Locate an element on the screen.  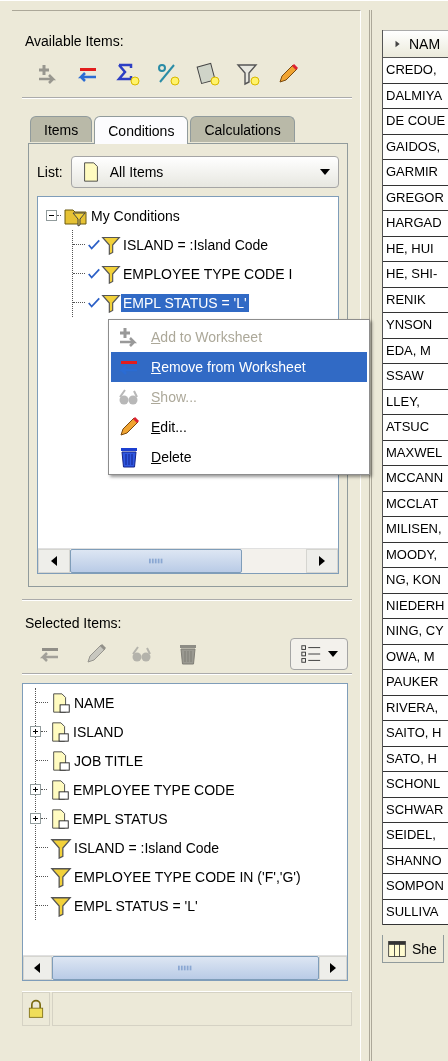
table-cell: MILISEN, is located at coordinates (415, 530).